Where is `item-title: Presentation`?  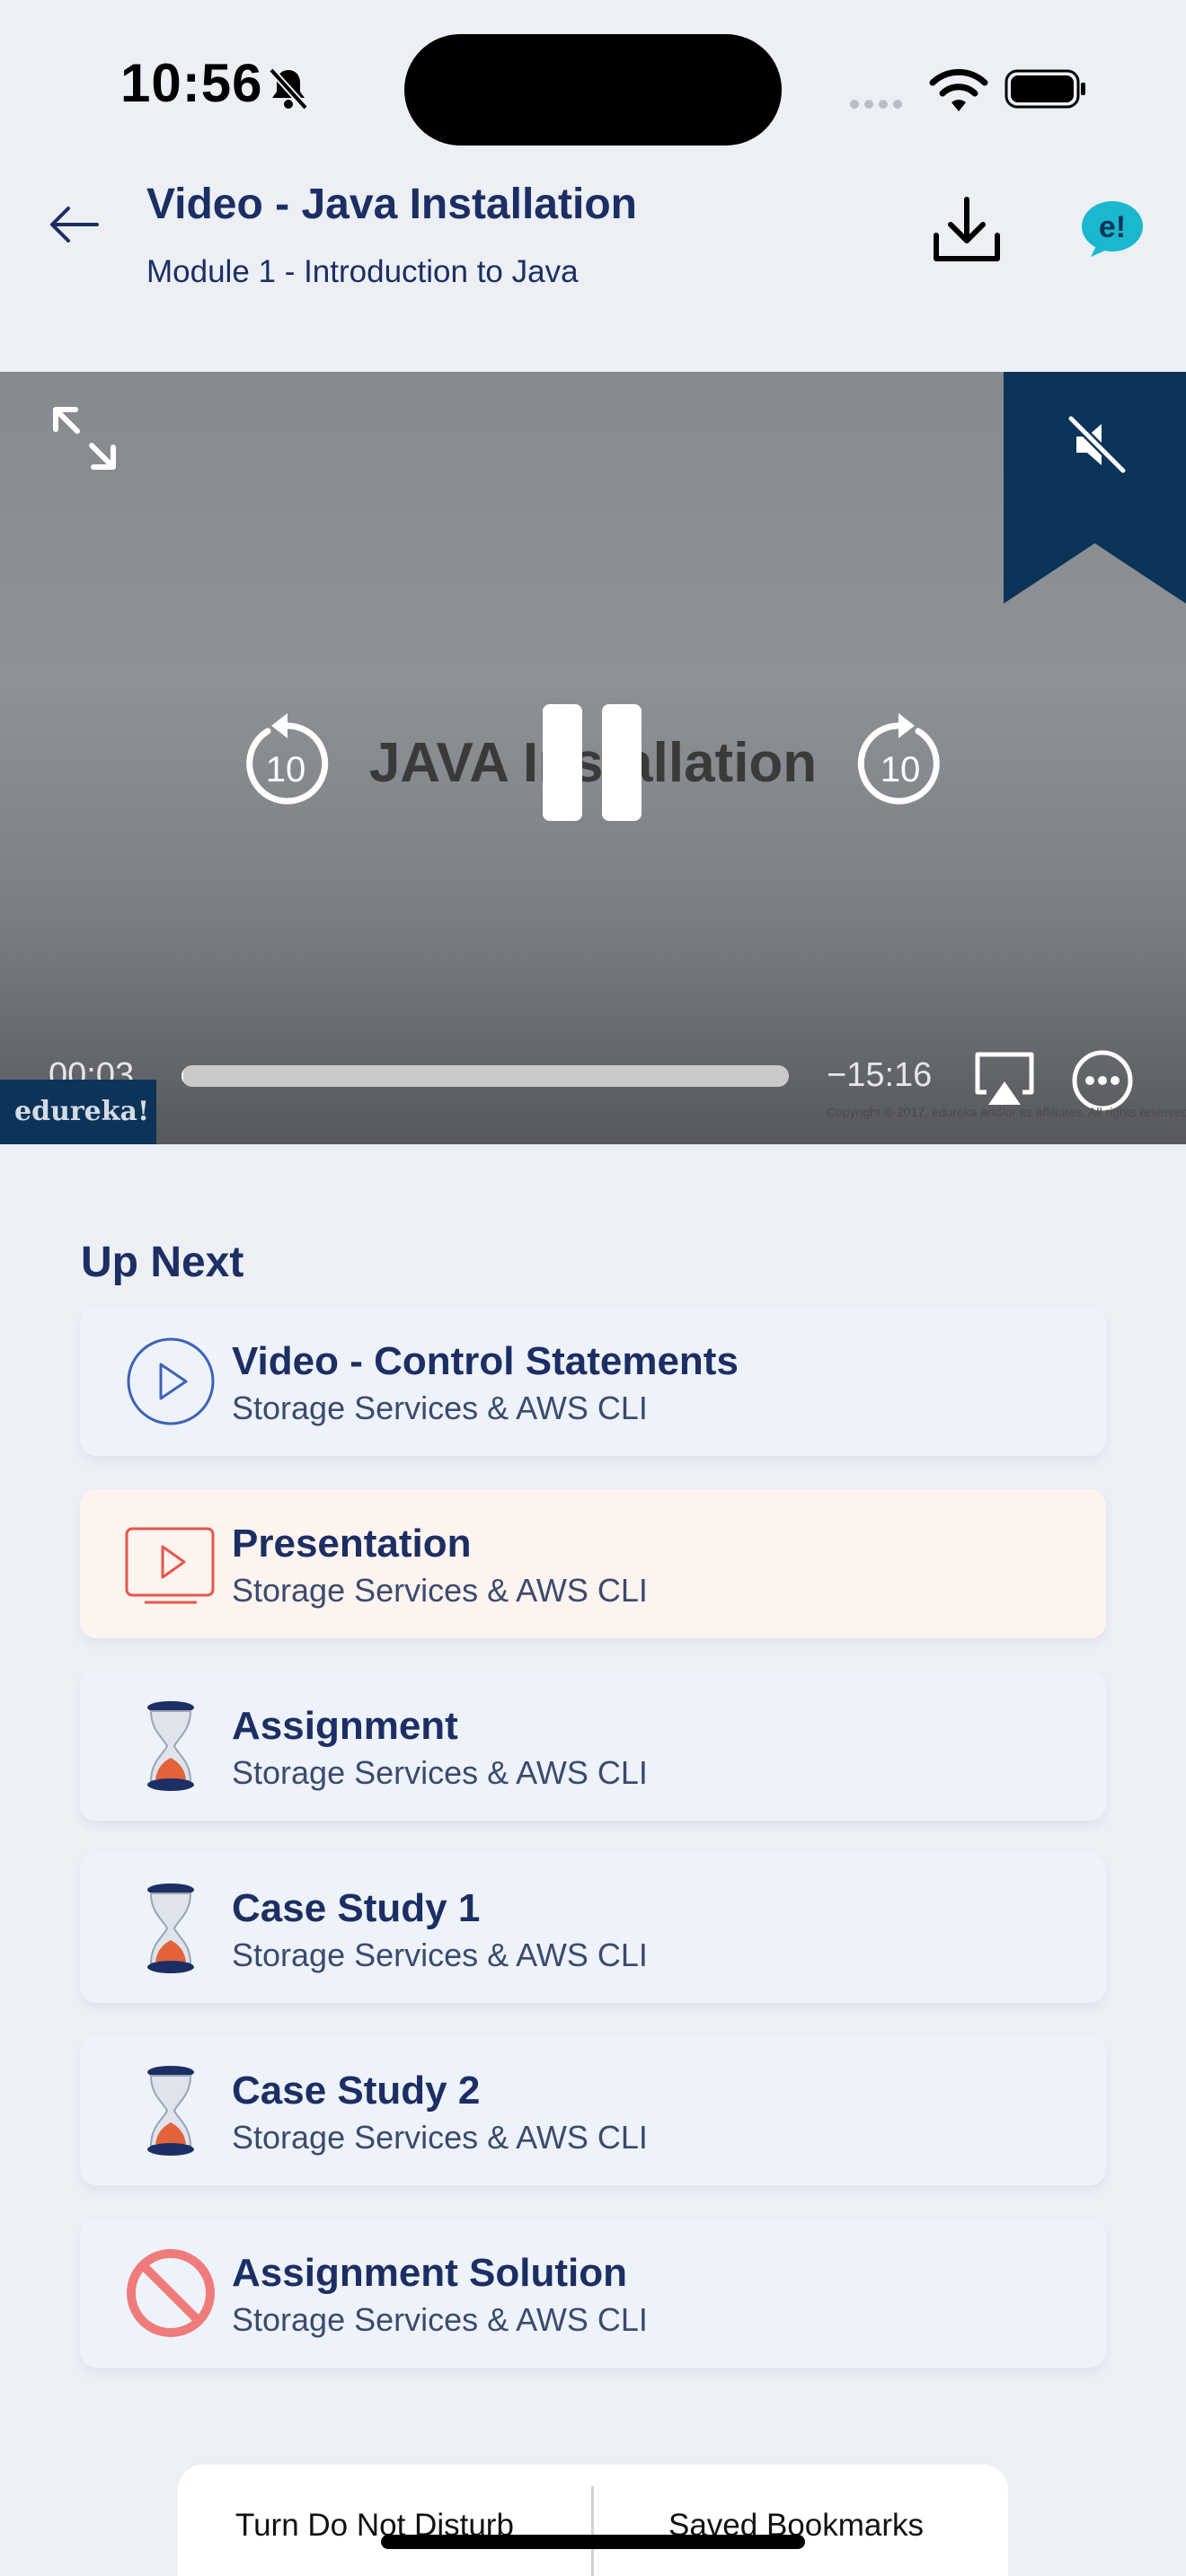
item-title: Presentation is located at coordinates (352, 1544).